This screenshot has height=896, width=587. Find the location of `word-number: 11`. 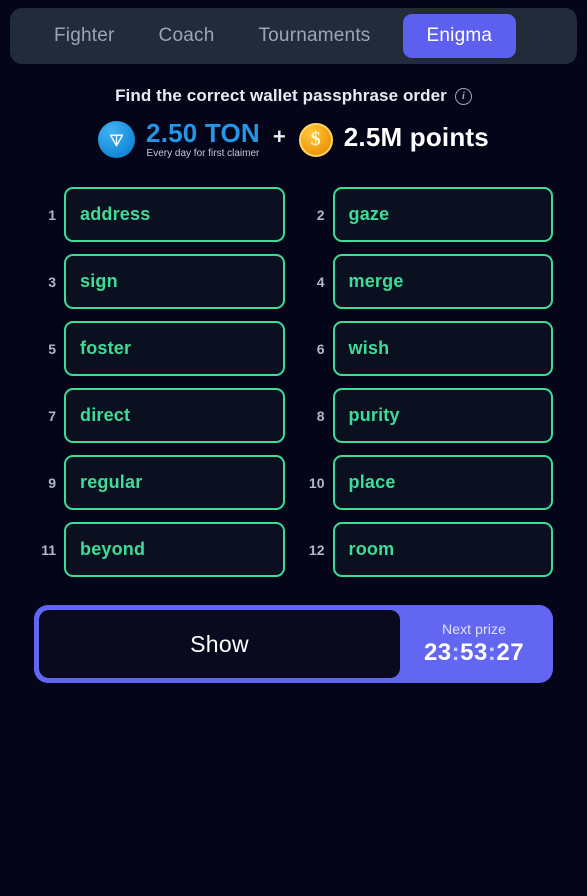

word-number: 11 is located at coordinates (48, 549).